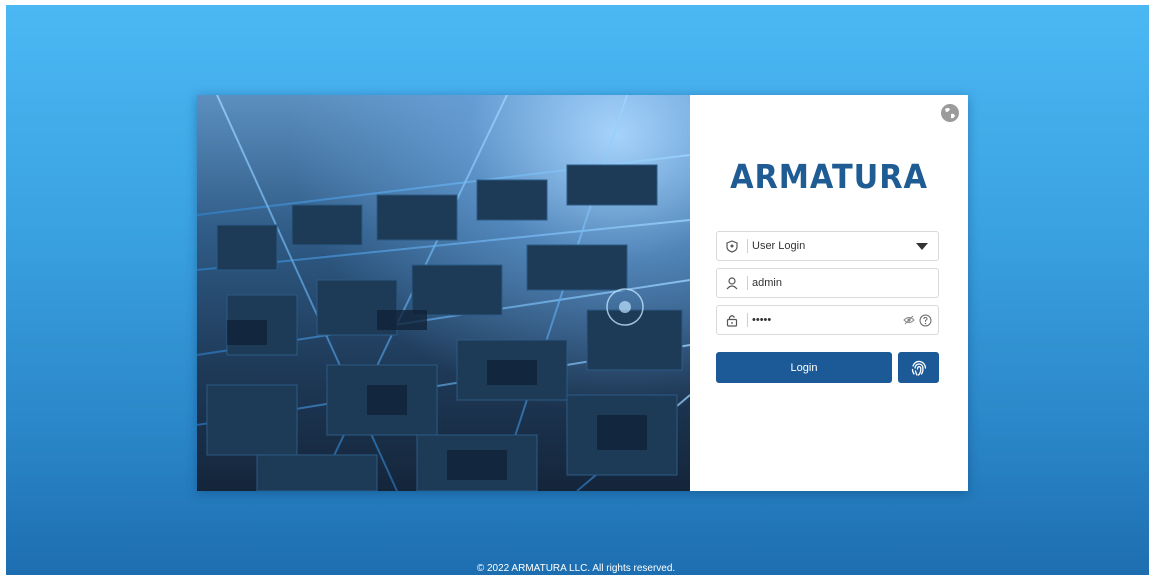 This screenshot has height=575, width=1152. What do you see at coordinates (950, 113) in the screenshot?
I see `globe-icon` at bounding box center [950, 113].